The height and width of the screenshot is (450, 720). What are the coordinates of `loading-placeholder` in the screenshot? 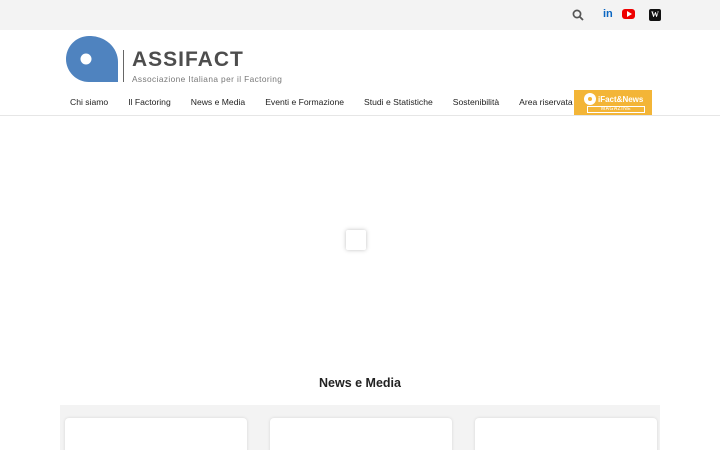 It's located at (356, 240).